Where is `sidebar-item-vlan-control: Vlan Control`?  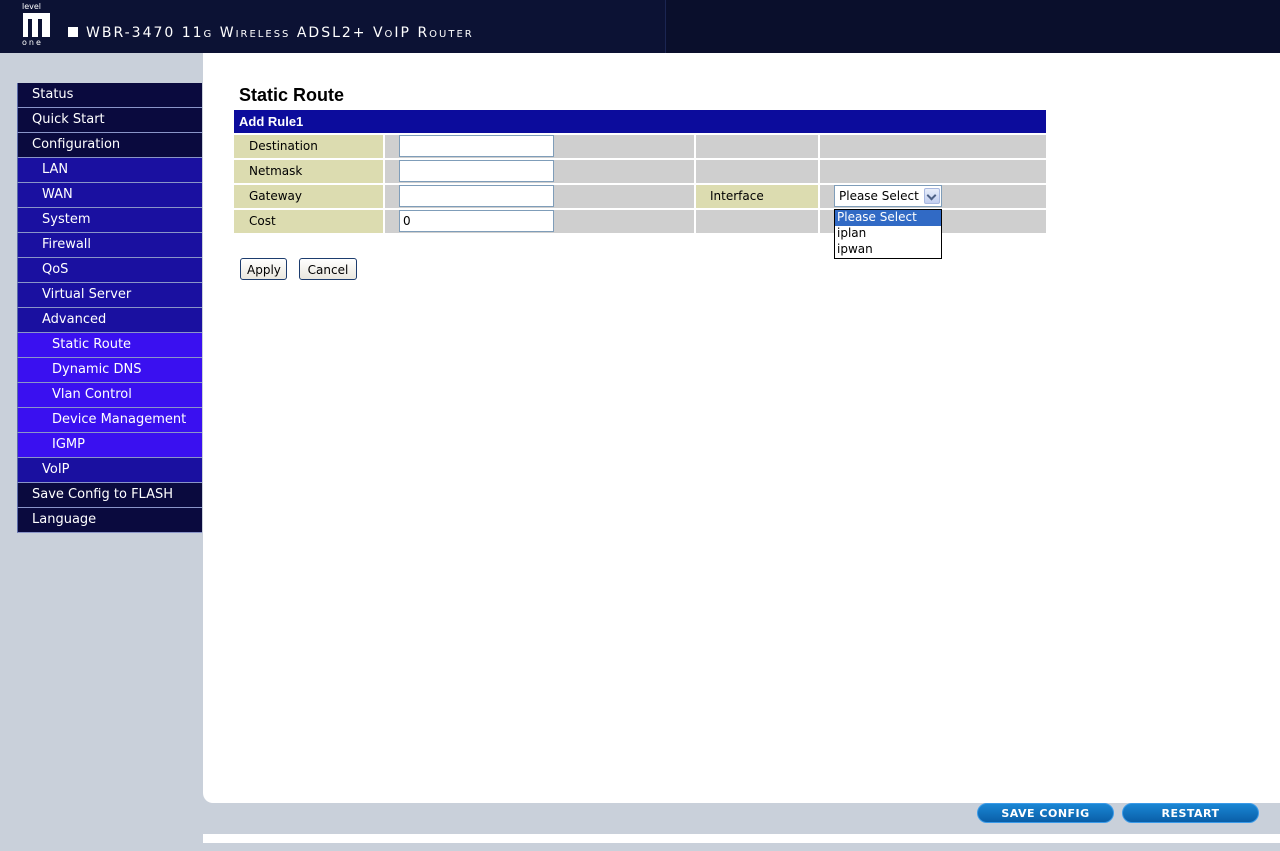 sidebar-item-vlan-control: Vlan Control is located at coordinates (109, 395).